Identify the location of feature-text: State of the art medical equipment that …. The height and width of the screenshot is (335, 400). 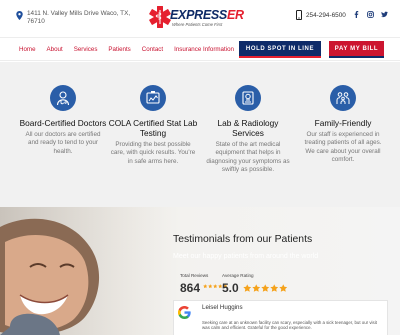
(248, 157).